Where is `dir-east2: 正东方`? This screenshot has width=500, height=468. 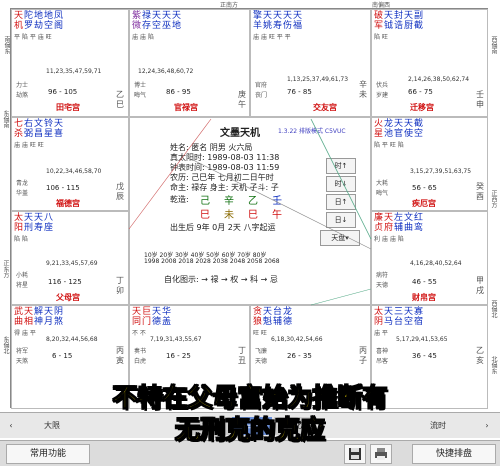 dir-east2: 正东方 is located at coordinates (5, 269).